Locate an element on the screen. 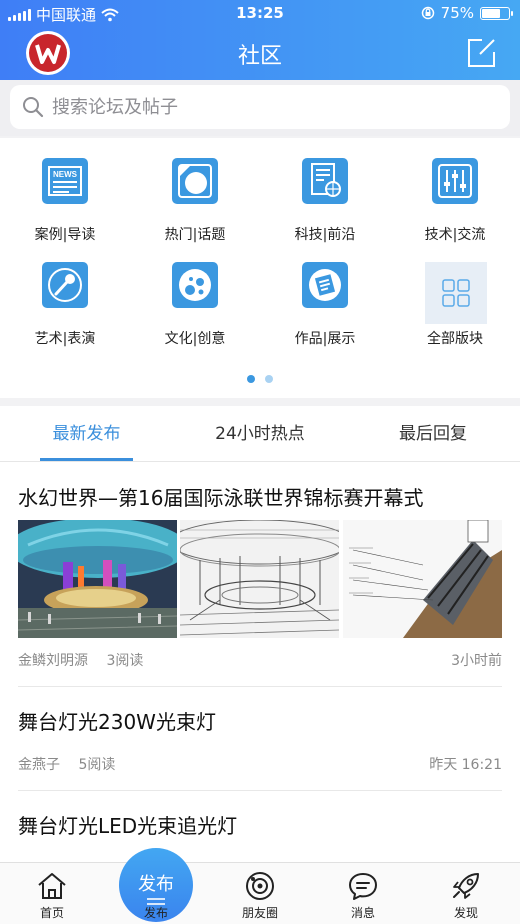  post-title: 舞台灯光LED光束追光灯 is located at coordinates (127, 824).